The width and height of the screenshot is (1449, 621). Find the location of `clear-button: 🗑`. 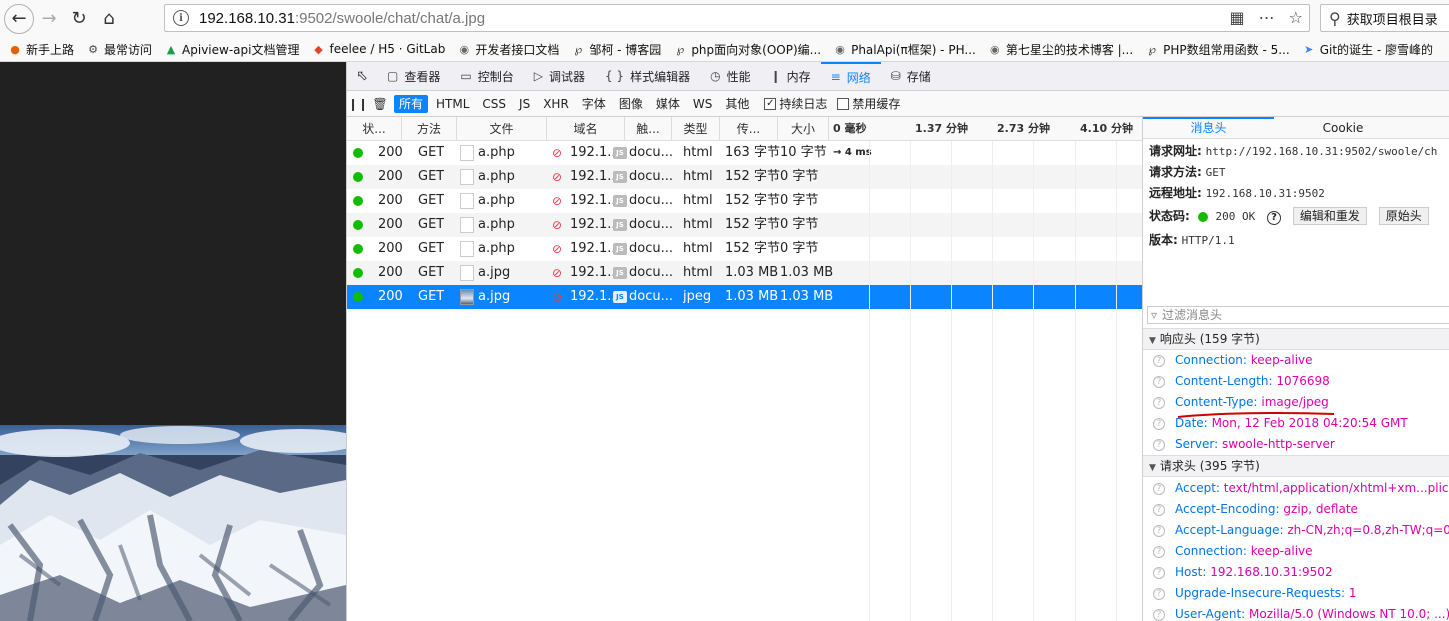

clear-button: 🗑 is located at coordinates (380, 104).